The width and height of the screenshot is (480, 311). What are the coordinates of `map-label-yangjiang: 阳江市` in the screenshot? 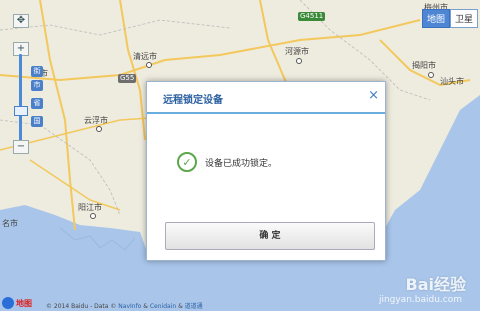 It's located at (90, 207).